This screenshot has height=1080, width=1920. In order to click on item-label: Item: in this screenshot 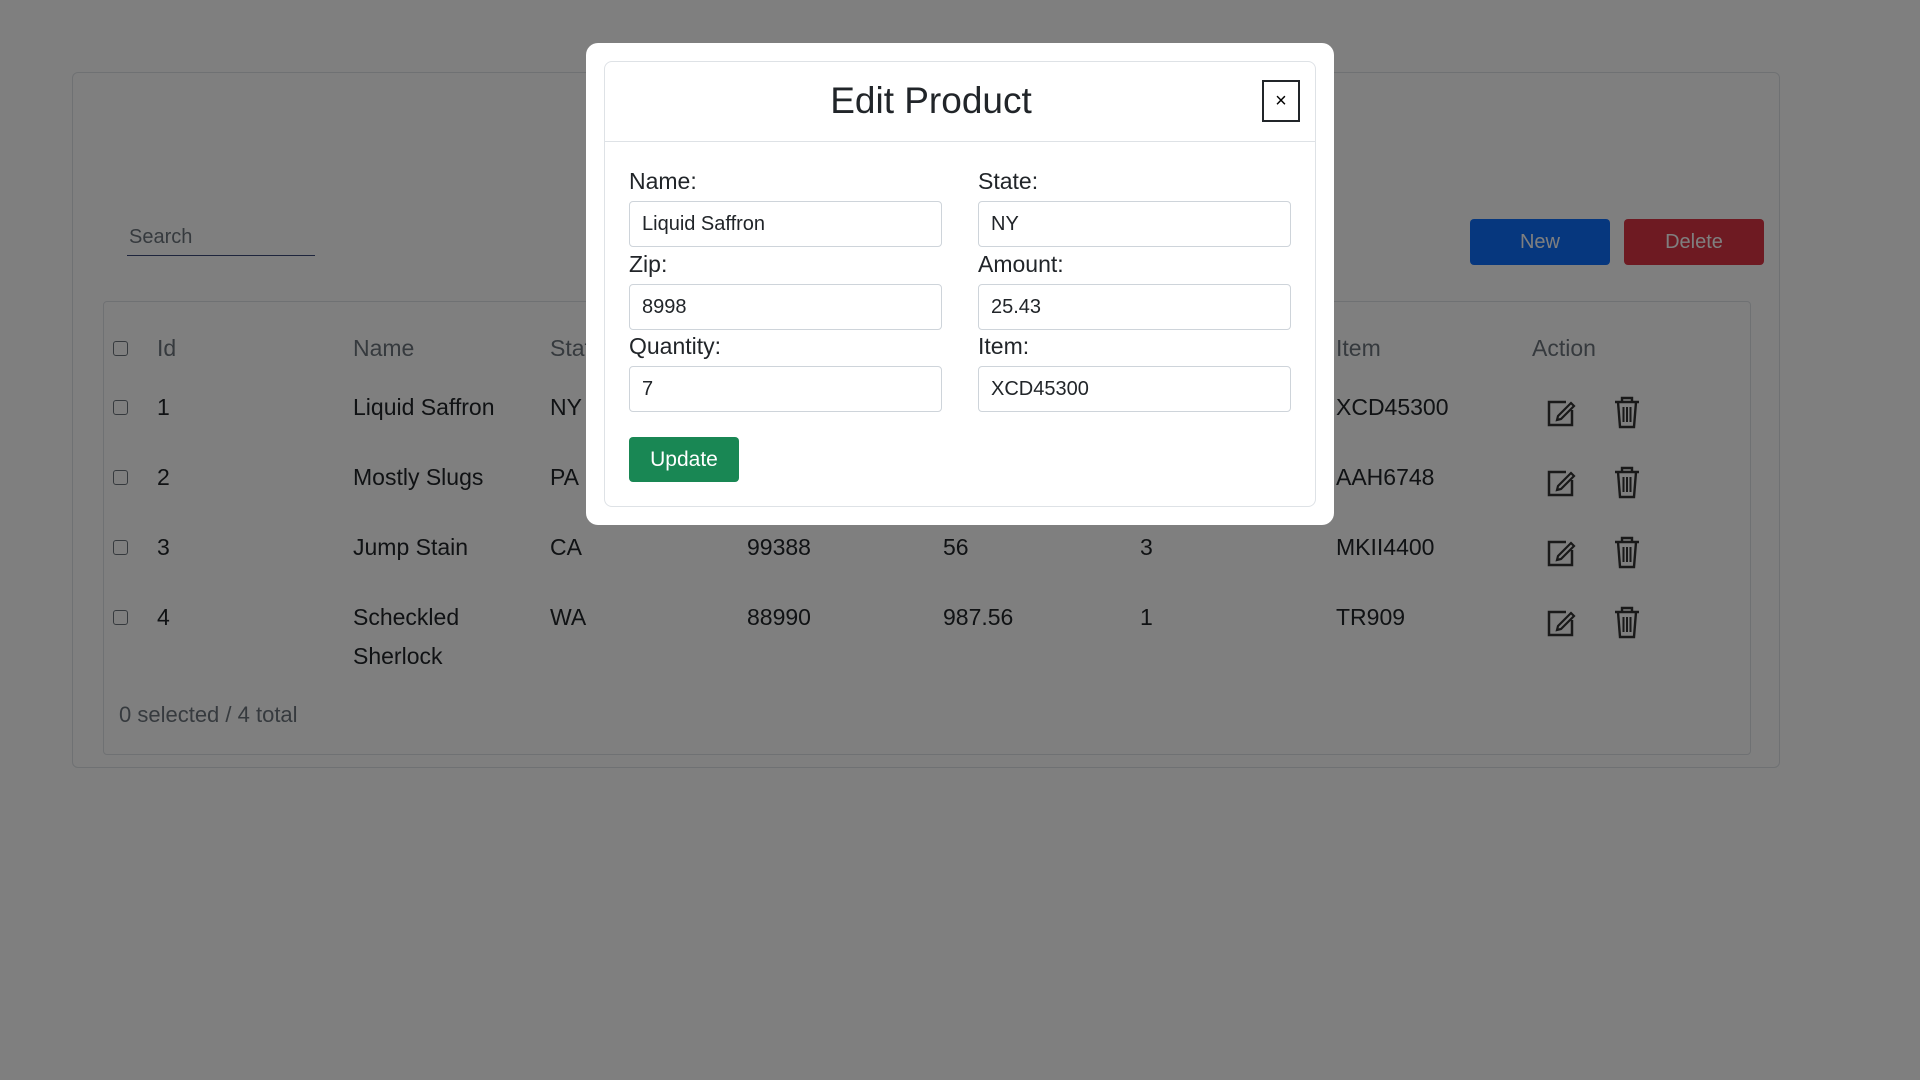, I will do `click(1004, 346)`.